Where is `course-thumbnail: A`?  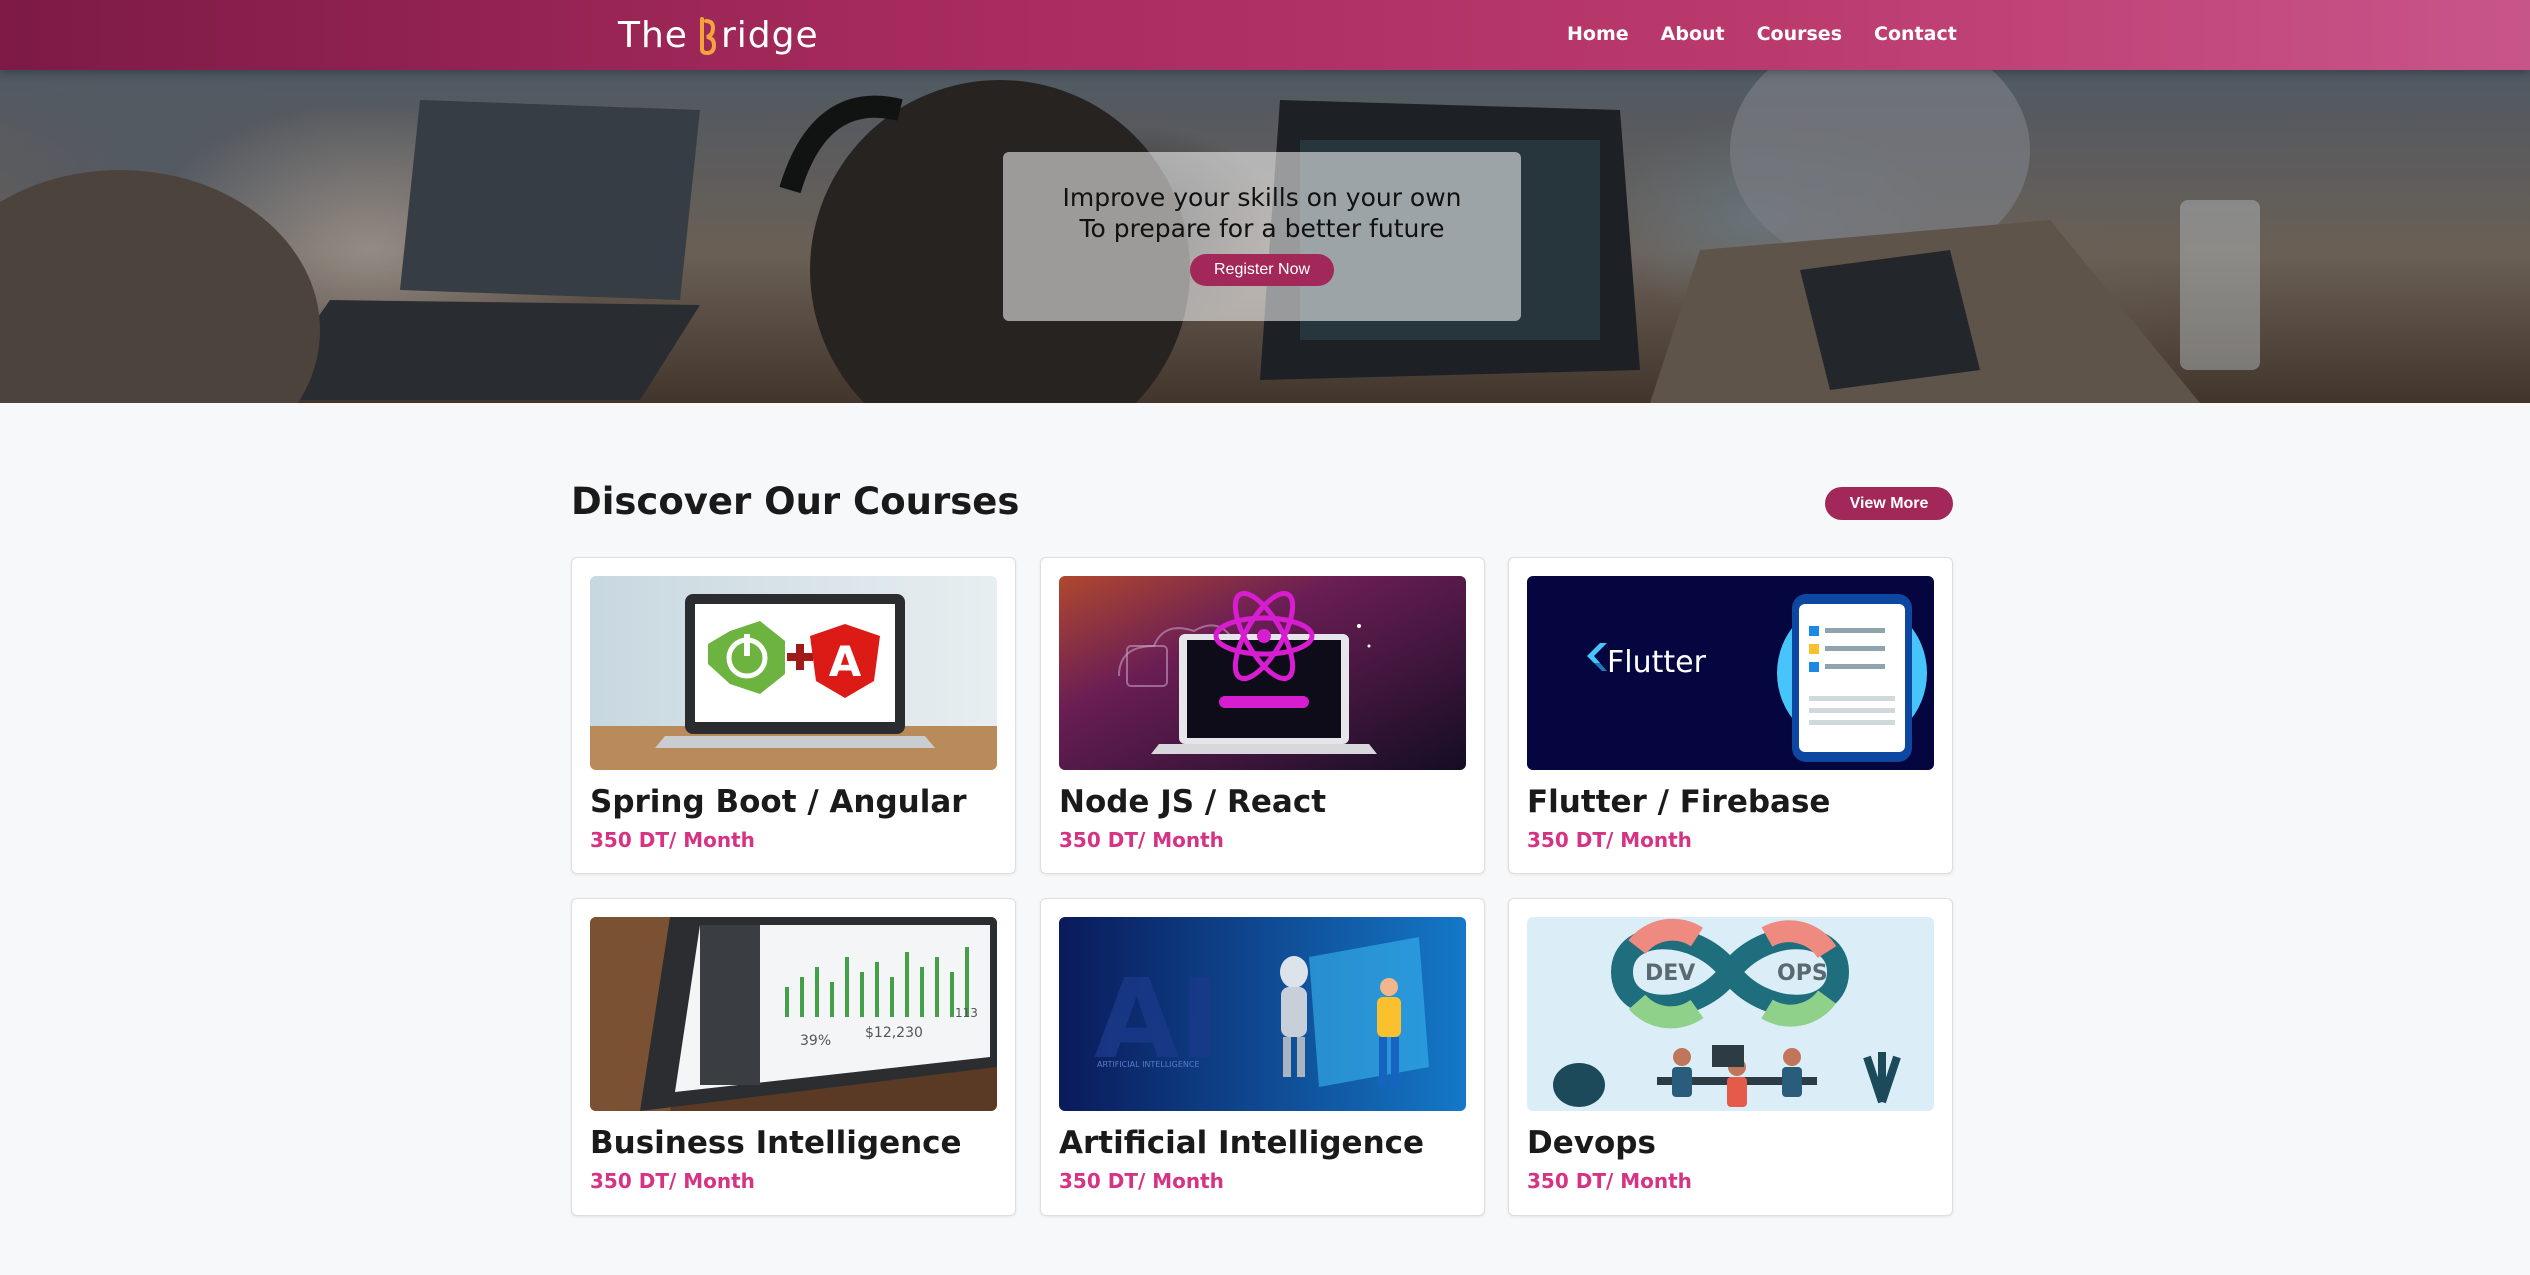 course-thumbnail: A is located at coordinates (793, 673).